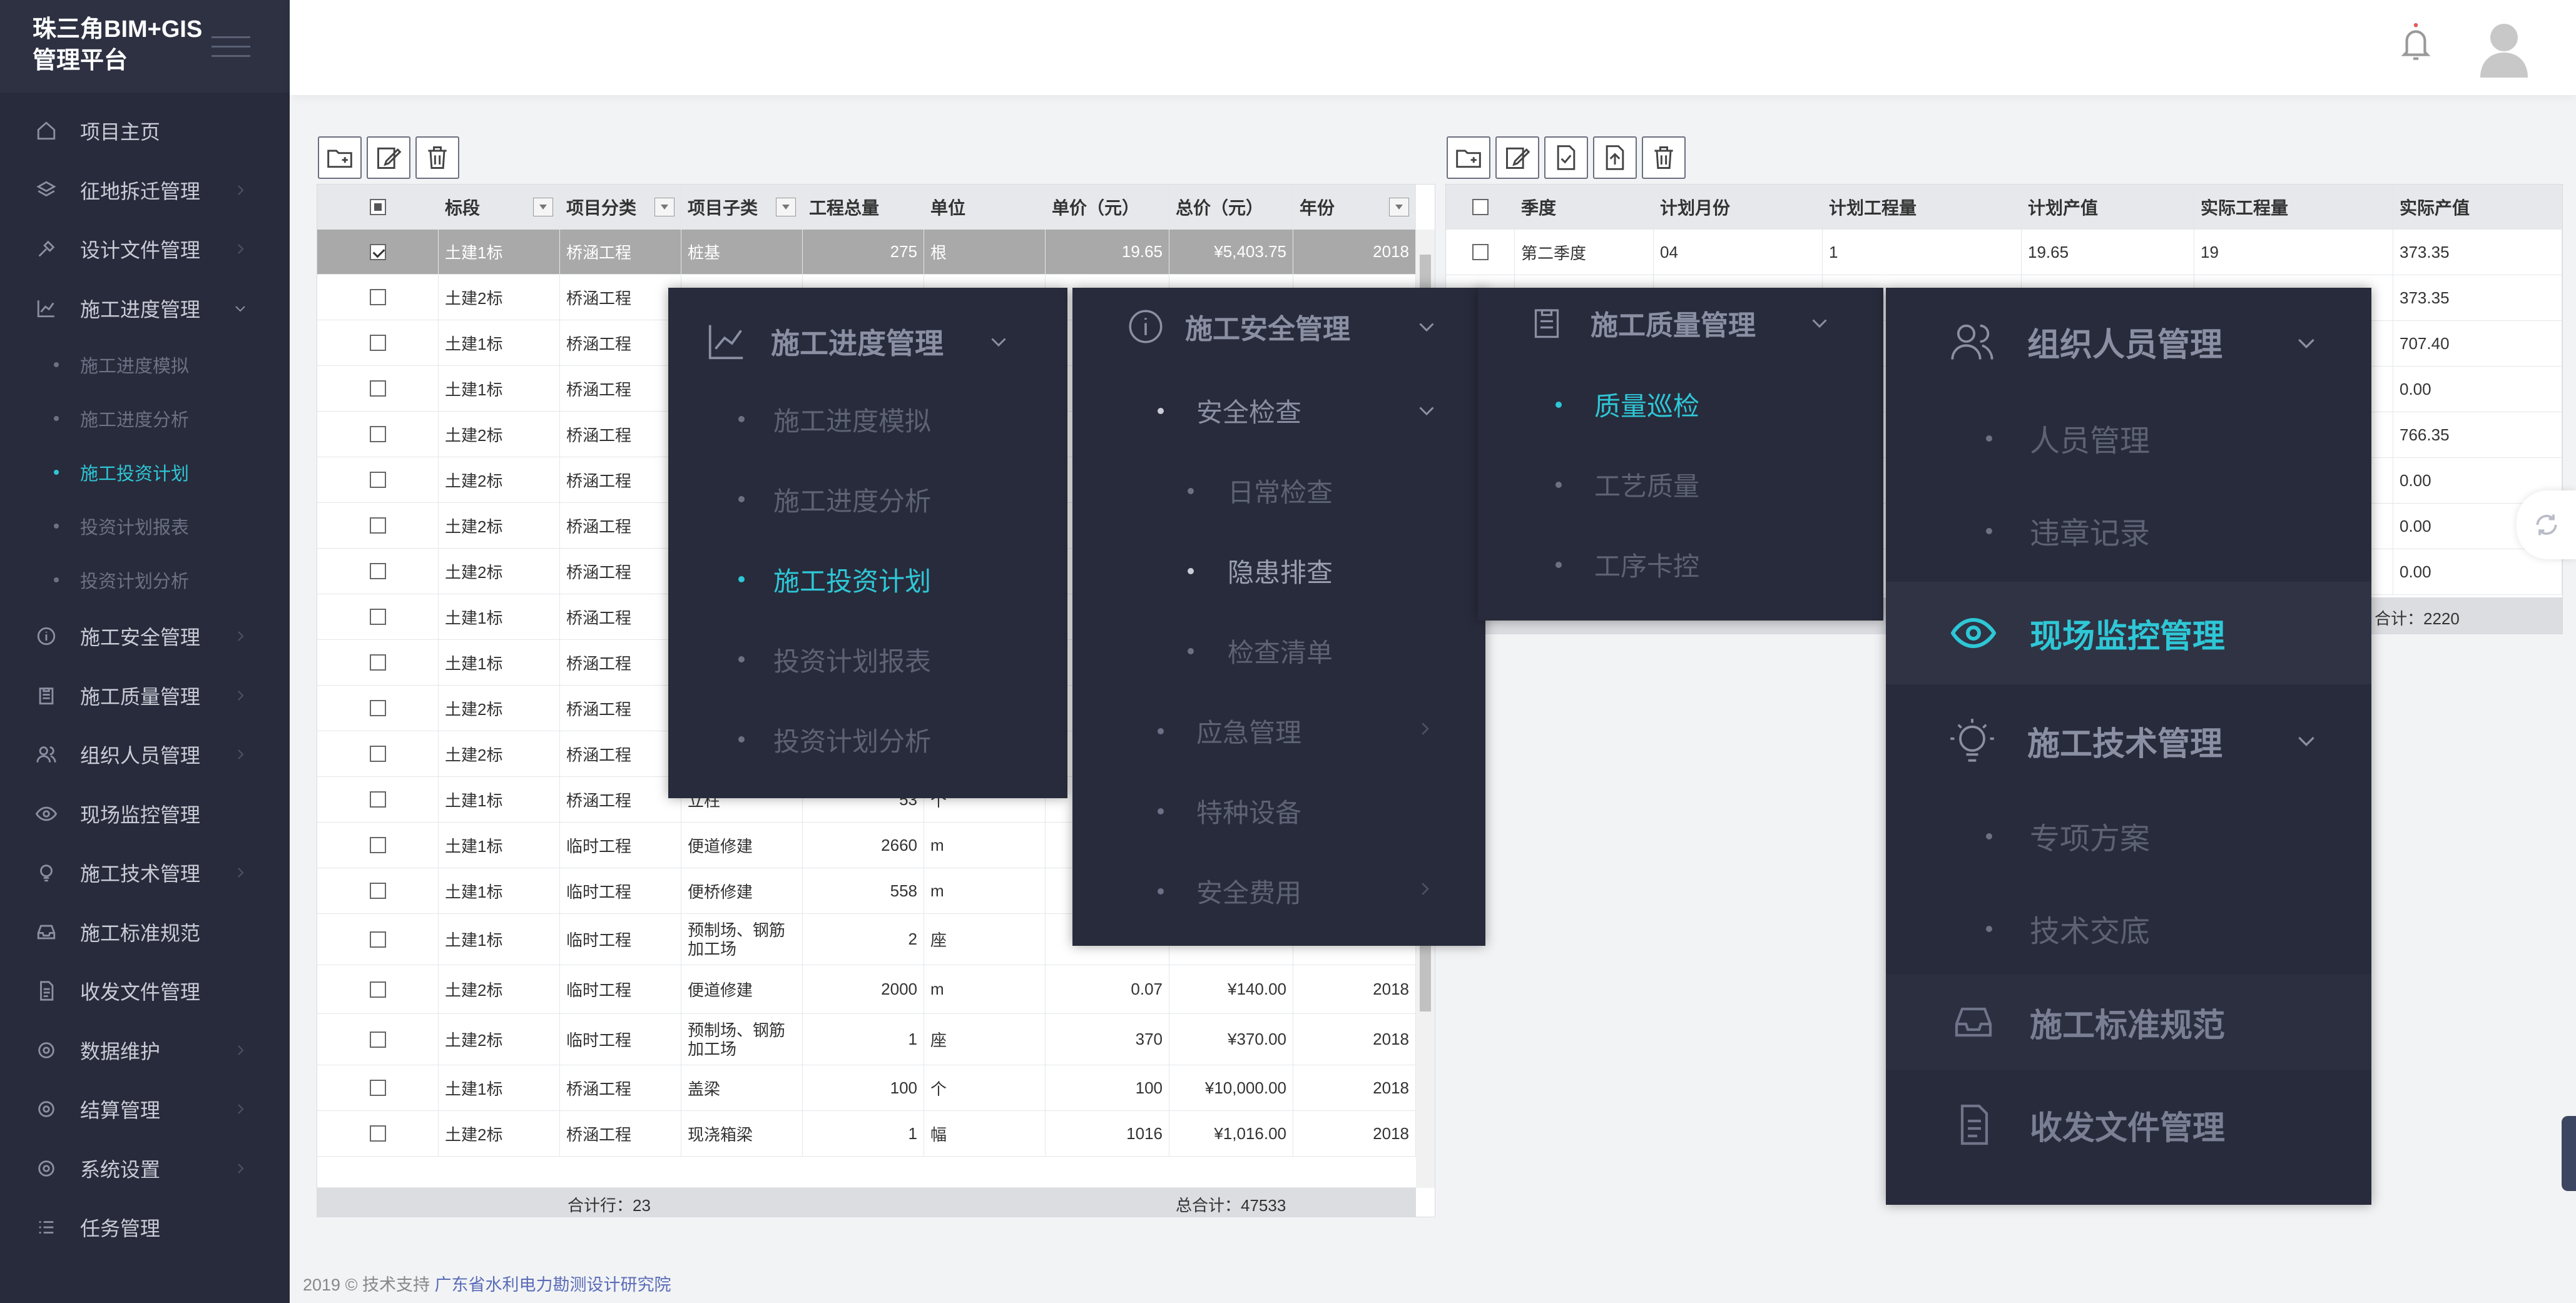 Image resolution: width=2576 pixels, height=1303 pixels. I want to click on popup-group: 安全检查, so click(1248, 410).